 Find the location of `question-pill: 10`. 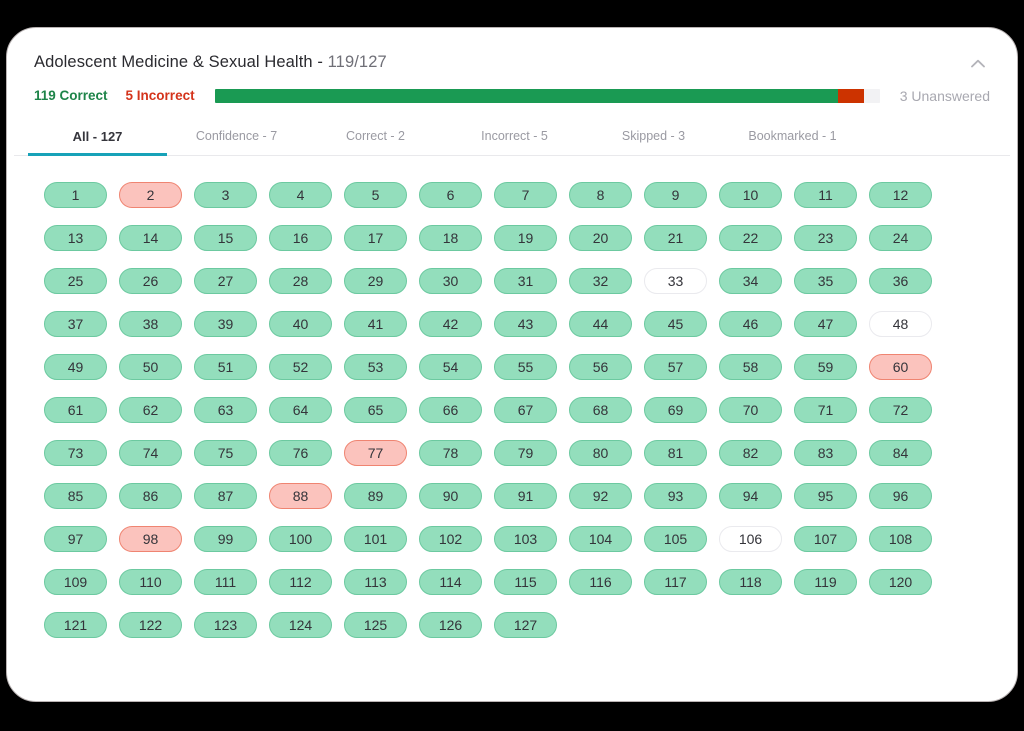

question-pill: 10 is located at coordinates (750, 195).